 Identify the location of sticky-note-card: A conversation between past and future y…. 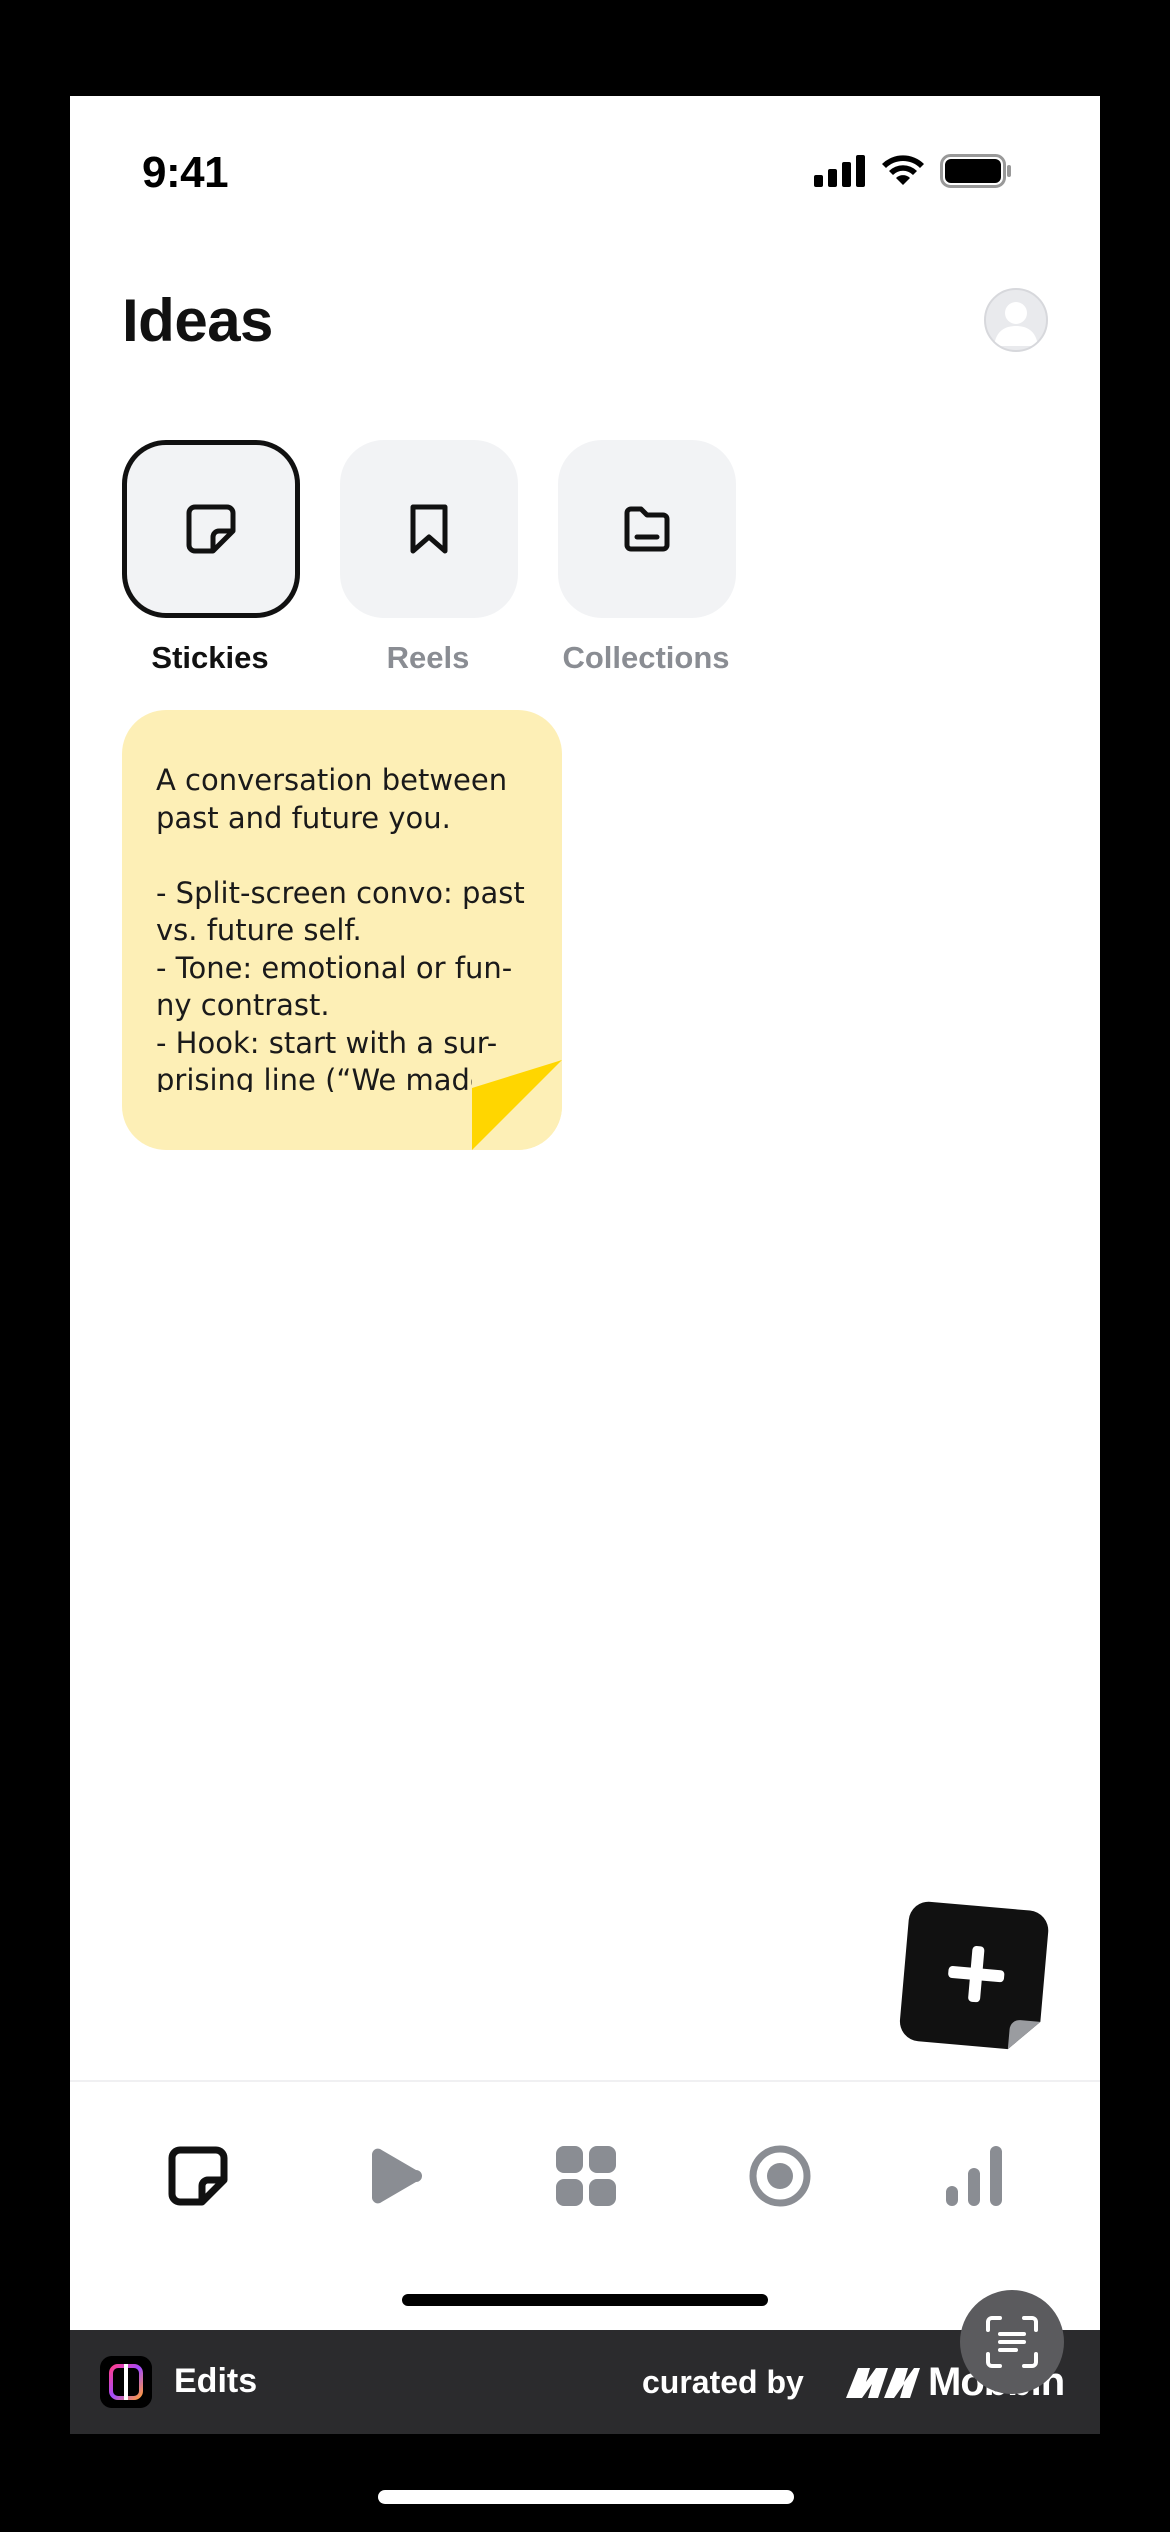
(342, 930).